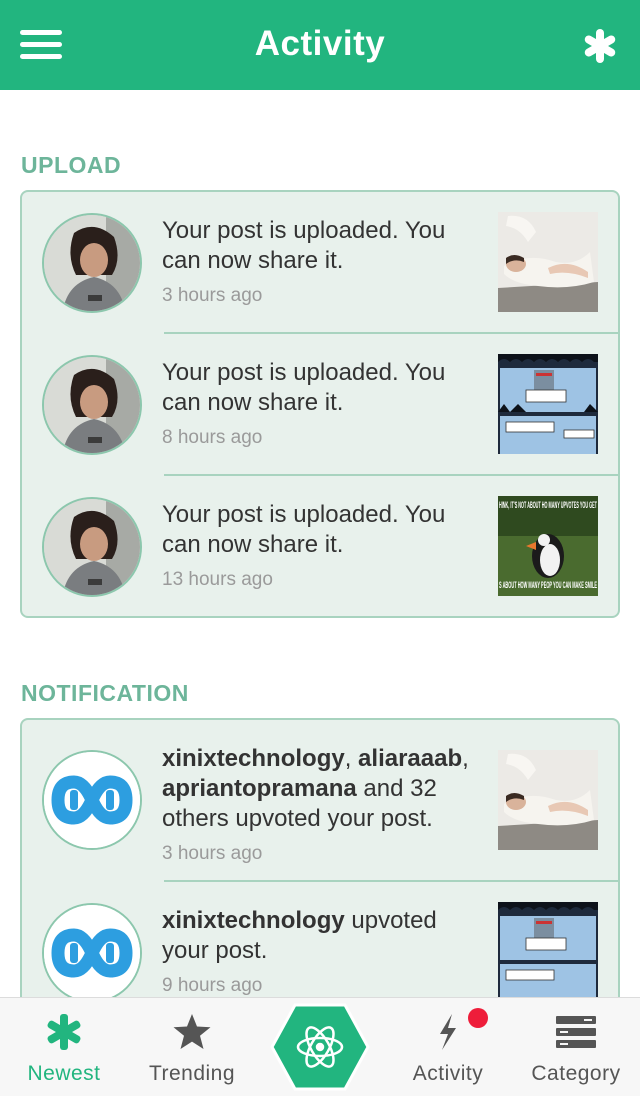 Image resolution: width=640 pixels, height=1096 pixels. I want to click on nav-label: Trending, so click(192, 1073).